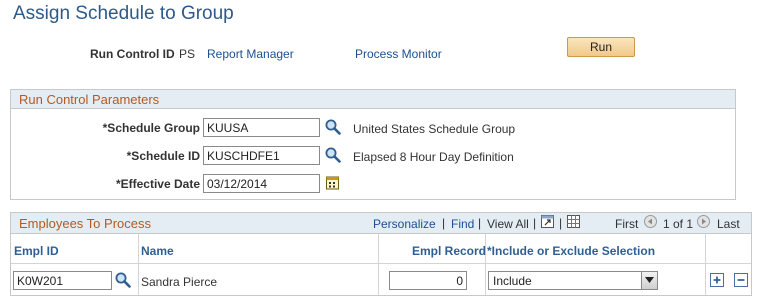 The image size is (759, 301). I want to click on include-exclude-value: Include, so click(512, 281).